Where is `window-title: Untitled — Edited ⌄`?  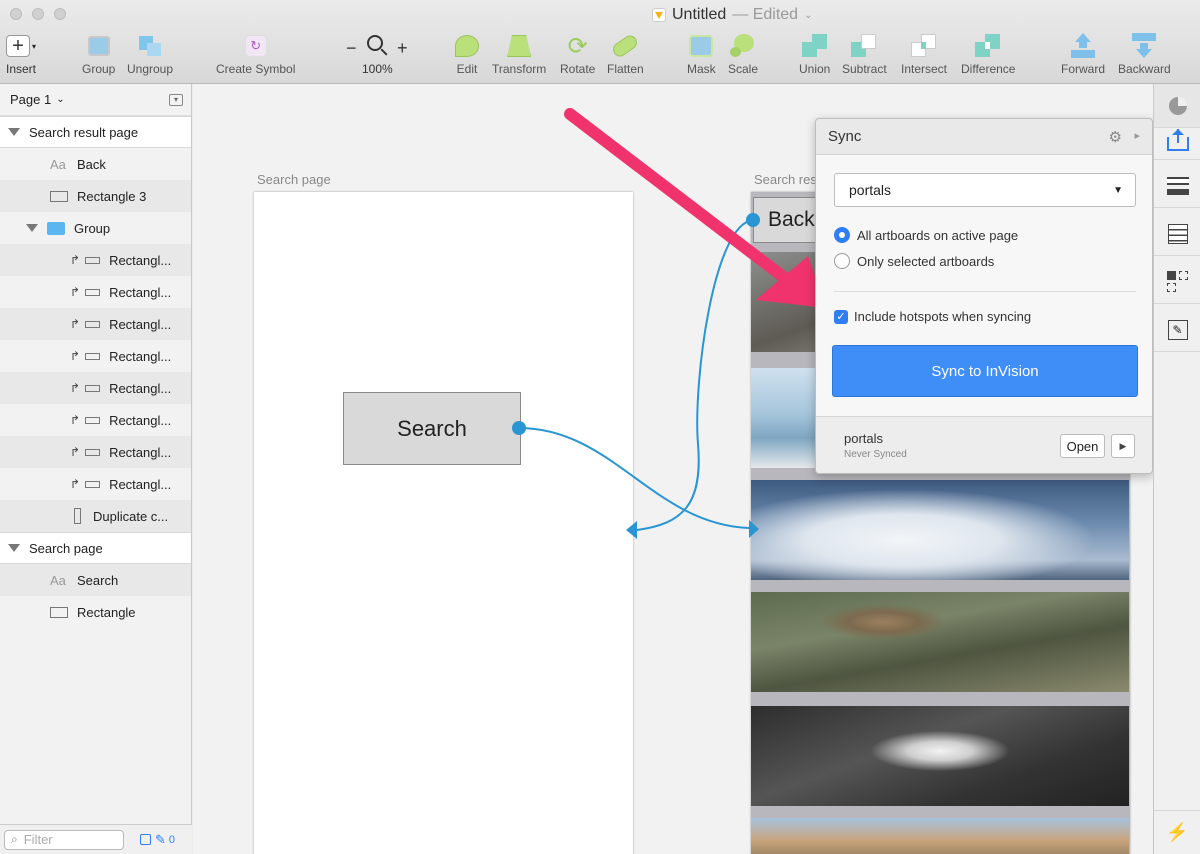 window-title: Untitled — Edited ⌄ is located at coordinates (732, 15).